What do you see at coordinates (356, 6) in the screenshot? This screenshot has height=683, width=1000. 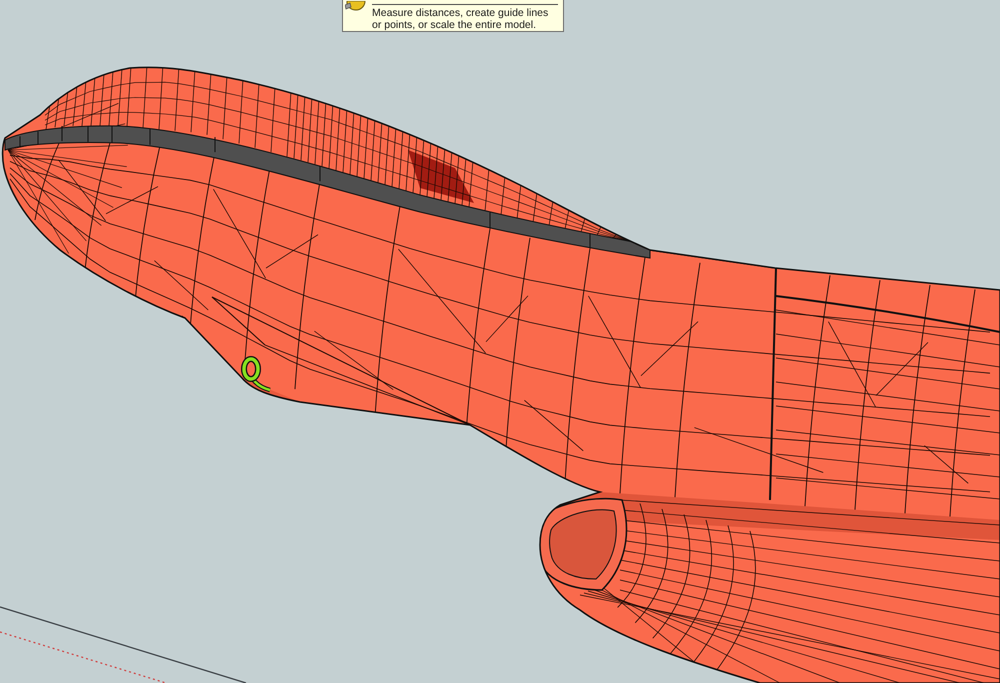 I see `tape-measure-icon` at bounding box center [356, 6].